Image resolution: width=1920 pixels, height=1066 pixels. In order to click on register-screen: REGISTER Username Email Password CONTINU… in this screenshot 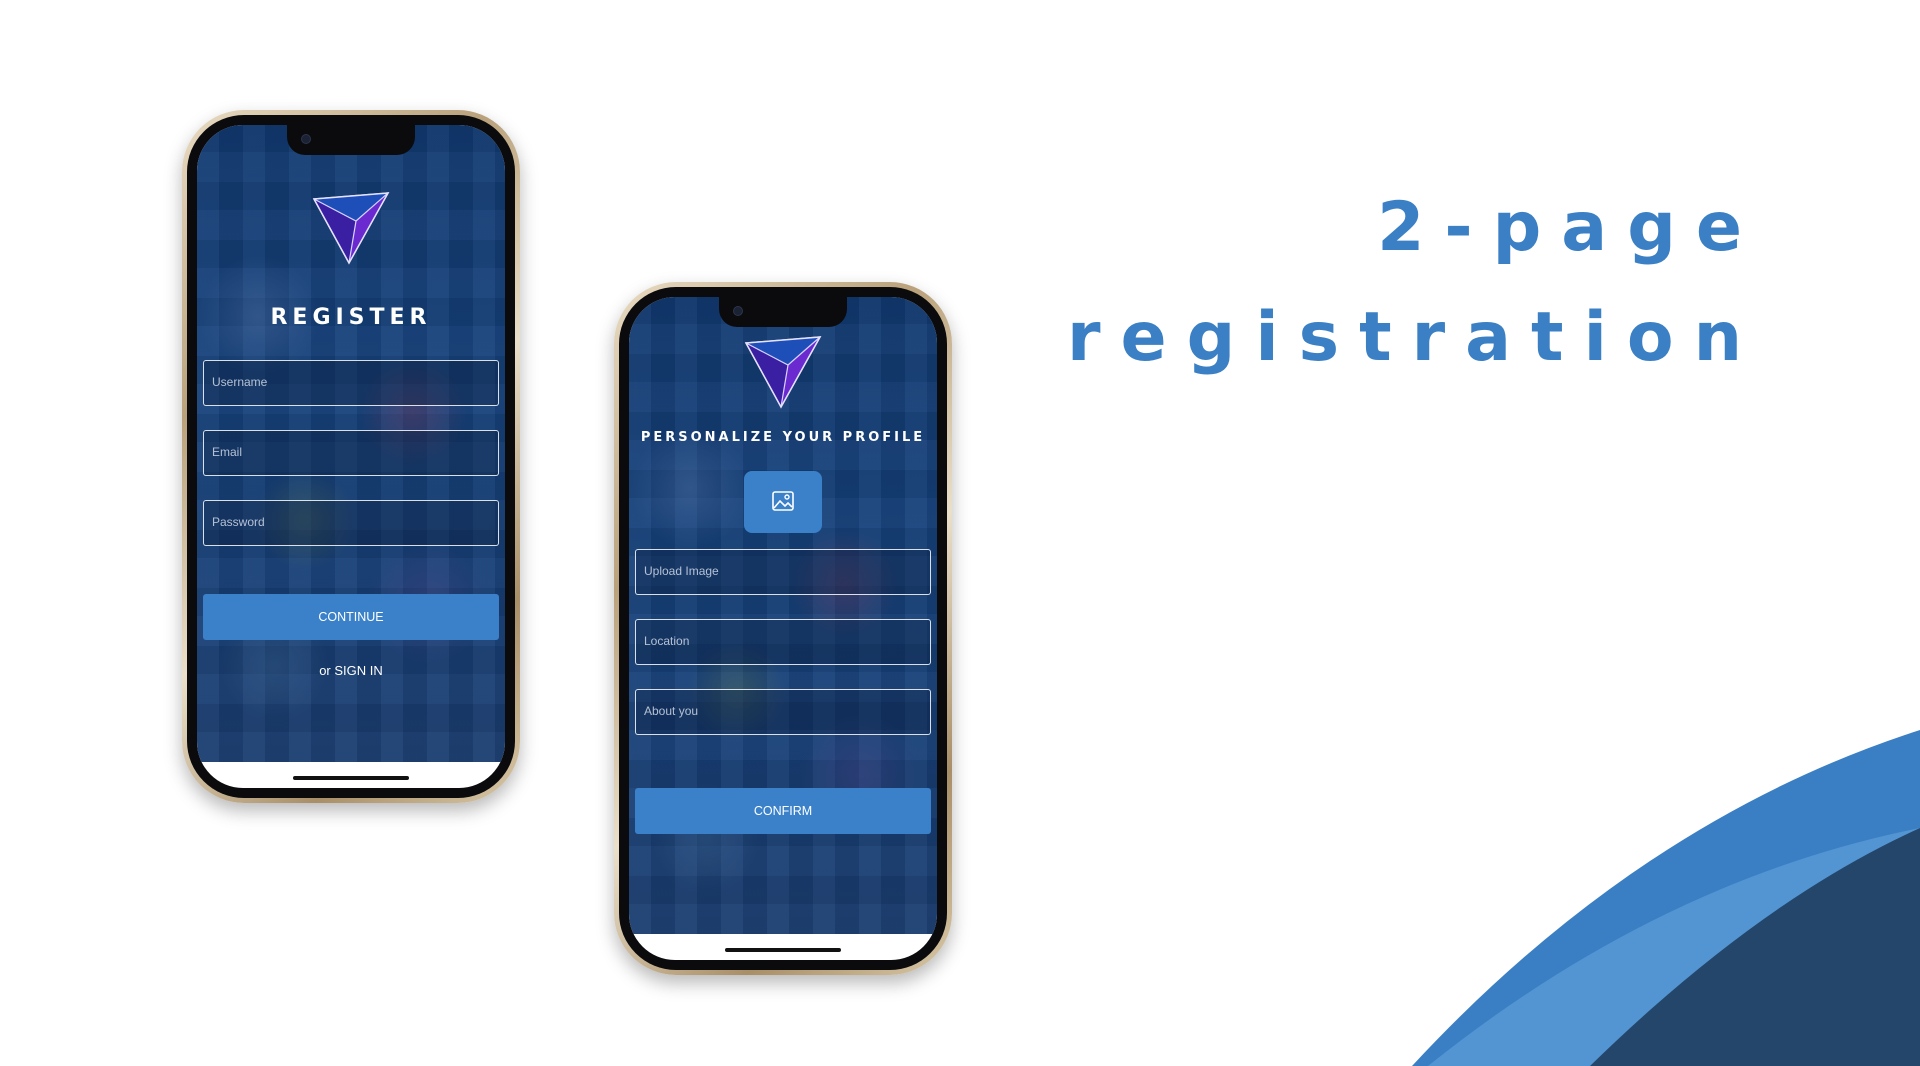, I will do `click(351, 456)`.